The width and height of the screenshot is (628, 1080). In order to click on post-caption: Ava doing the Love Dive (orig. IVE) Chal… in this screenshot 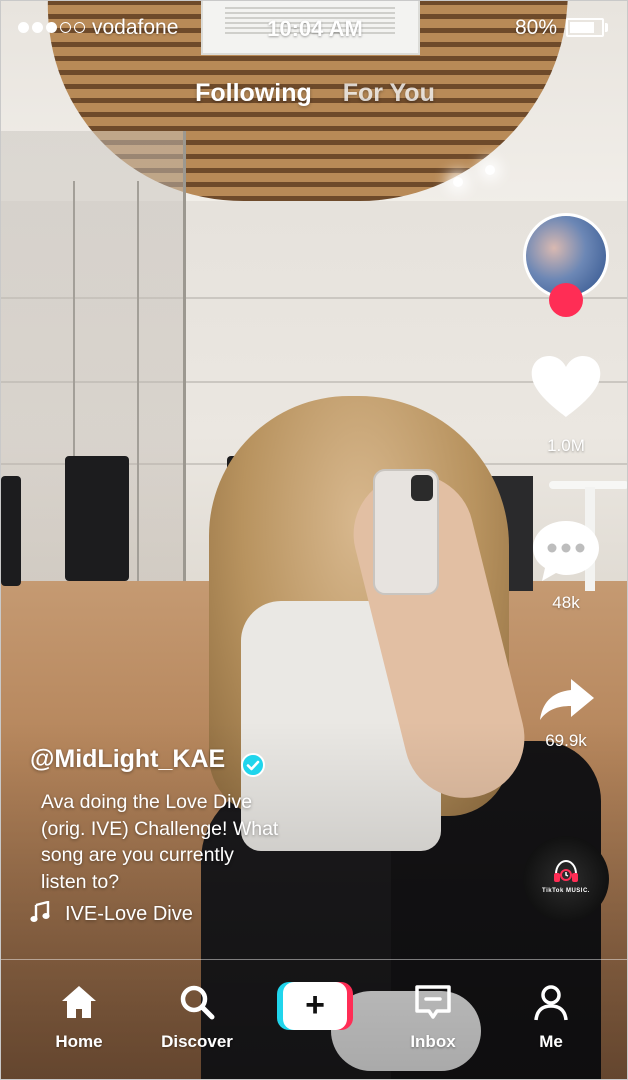, I will do `click(191, 842)`.